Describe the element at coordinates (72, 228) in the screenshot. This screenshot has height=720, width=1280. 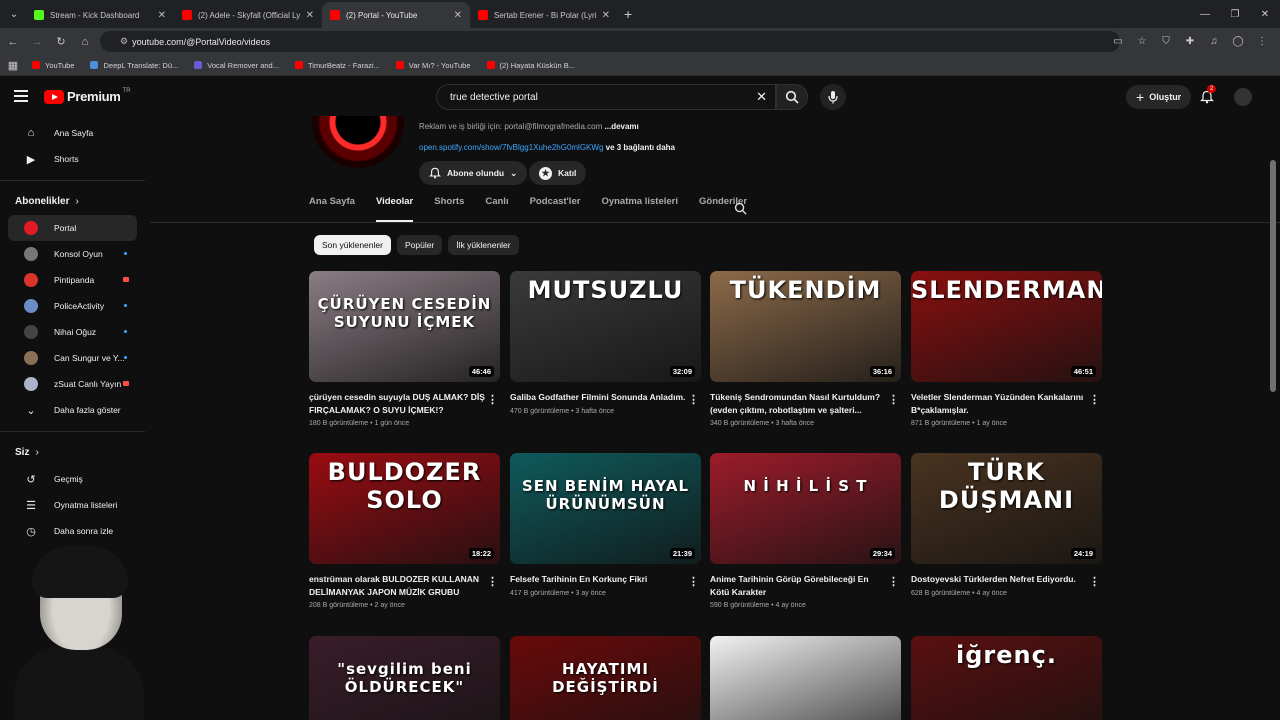
I see `sidebar-item-subscription: Portal` at that location.